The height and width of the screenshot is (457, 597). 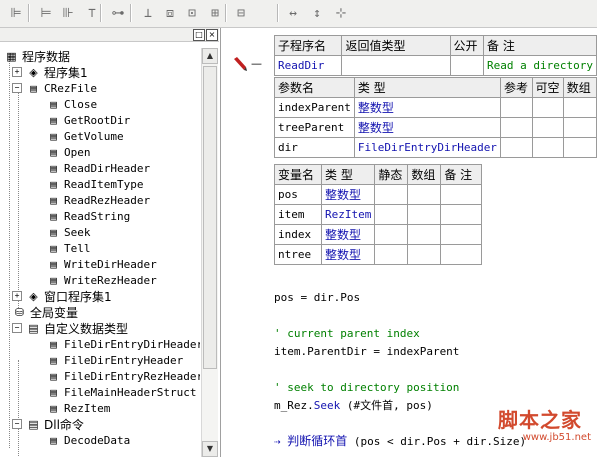 What do you see at coordinates (68, 232) in the screenshot?
I see `tree-method-seek: ▤ Seek` at bounding box center [68, 232].